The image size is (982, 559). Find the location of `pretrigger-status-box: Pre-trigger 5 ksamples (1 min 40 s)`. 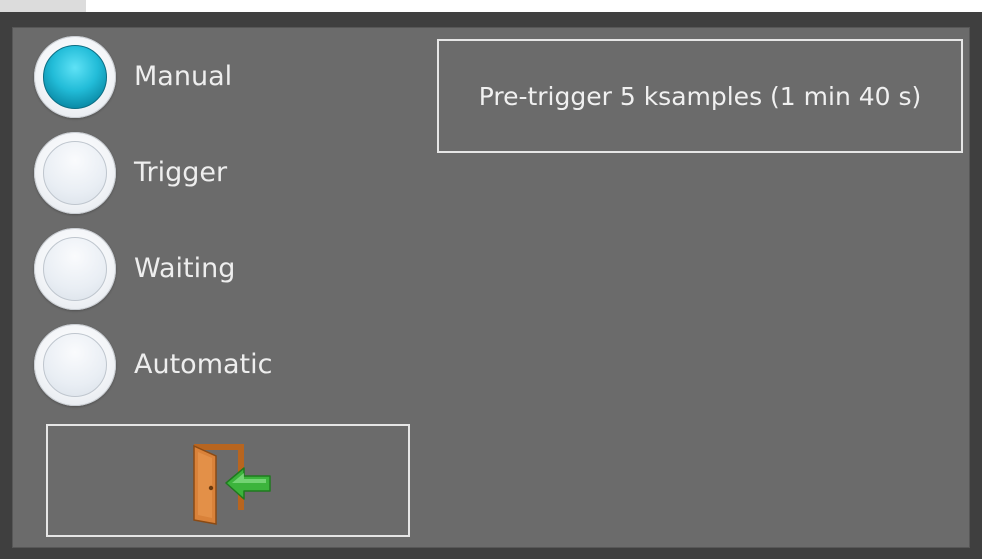

pretrigger-status-box: Pre-trigger 5 ksamples (1 min 40 s) is located at coordinates (700, 96).